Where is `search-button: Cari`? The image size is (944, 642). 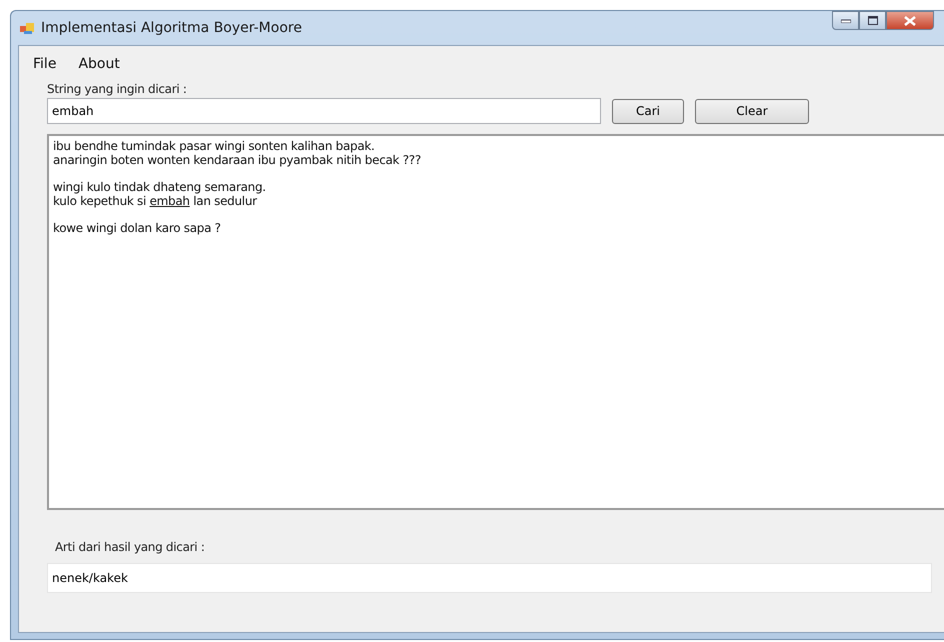
search-button: Cari is located at coordinates (648, 111).